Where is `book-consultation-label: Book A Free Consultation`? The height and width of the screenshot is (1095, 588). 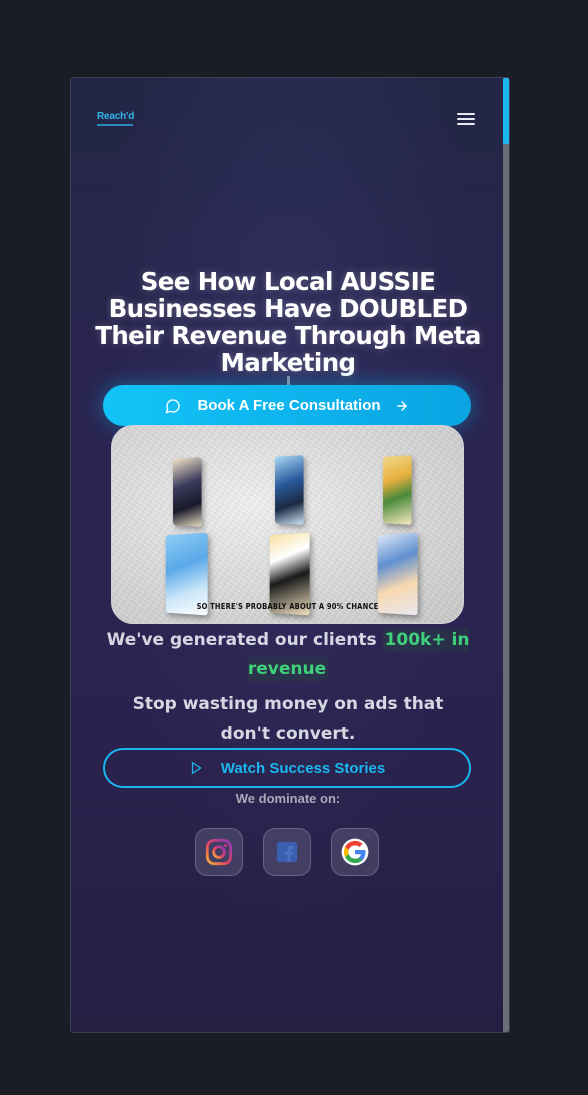
book-consultation-label: Book A Free Consultation is located at coordinates (289, 405).